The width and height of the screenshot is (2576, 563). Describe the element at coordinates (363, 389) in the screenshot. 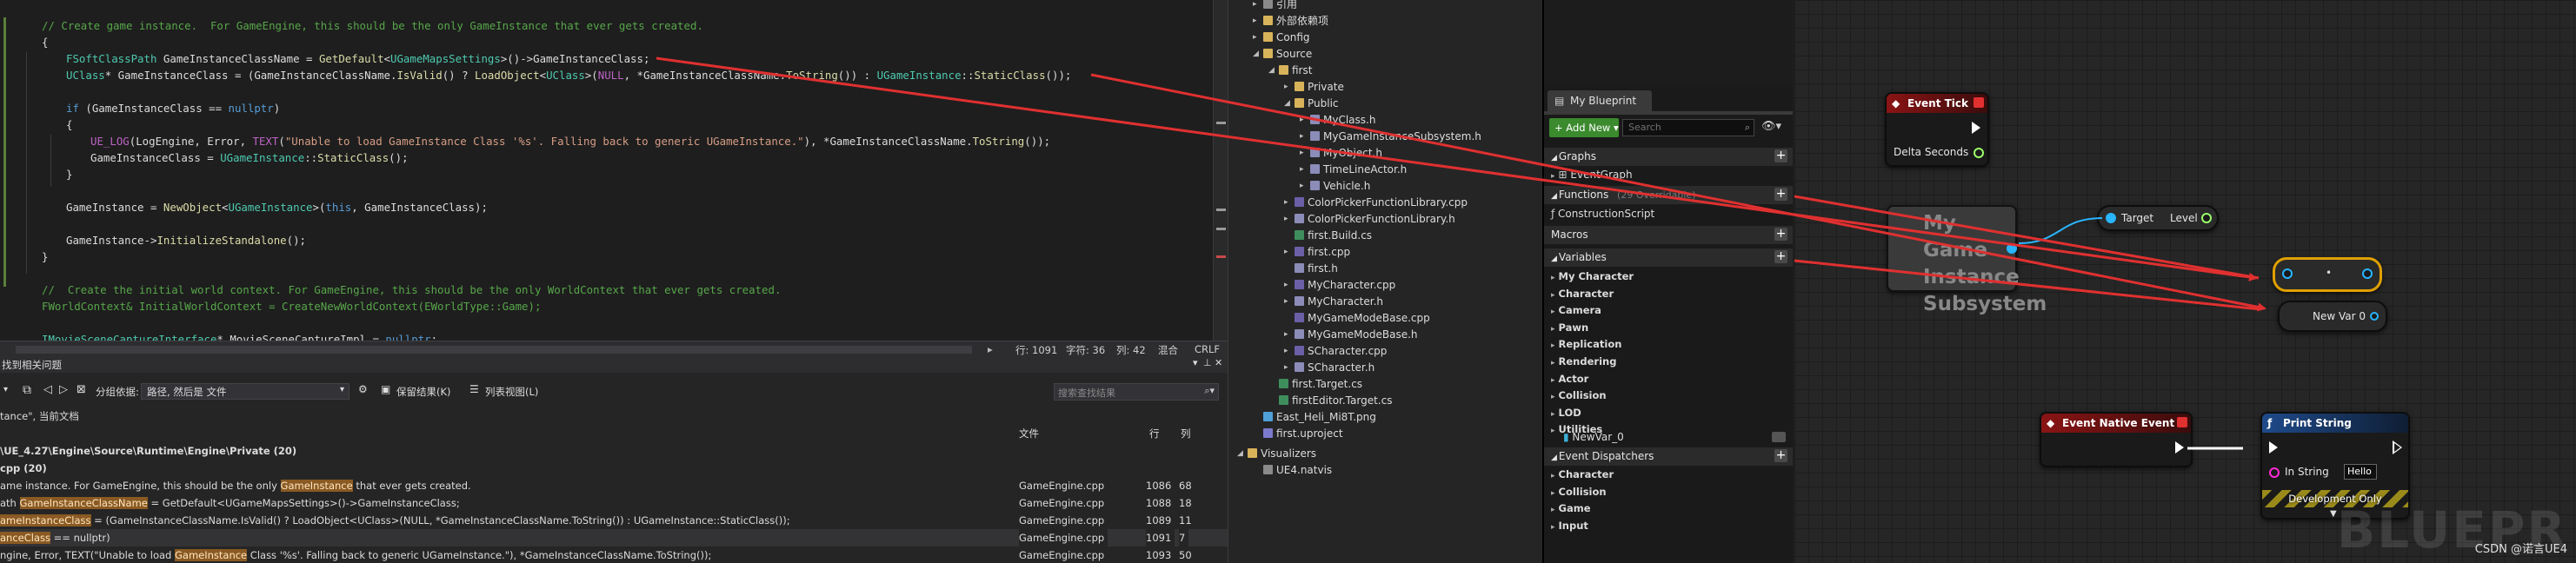

I see `settings-icon: ⚙` at that location.